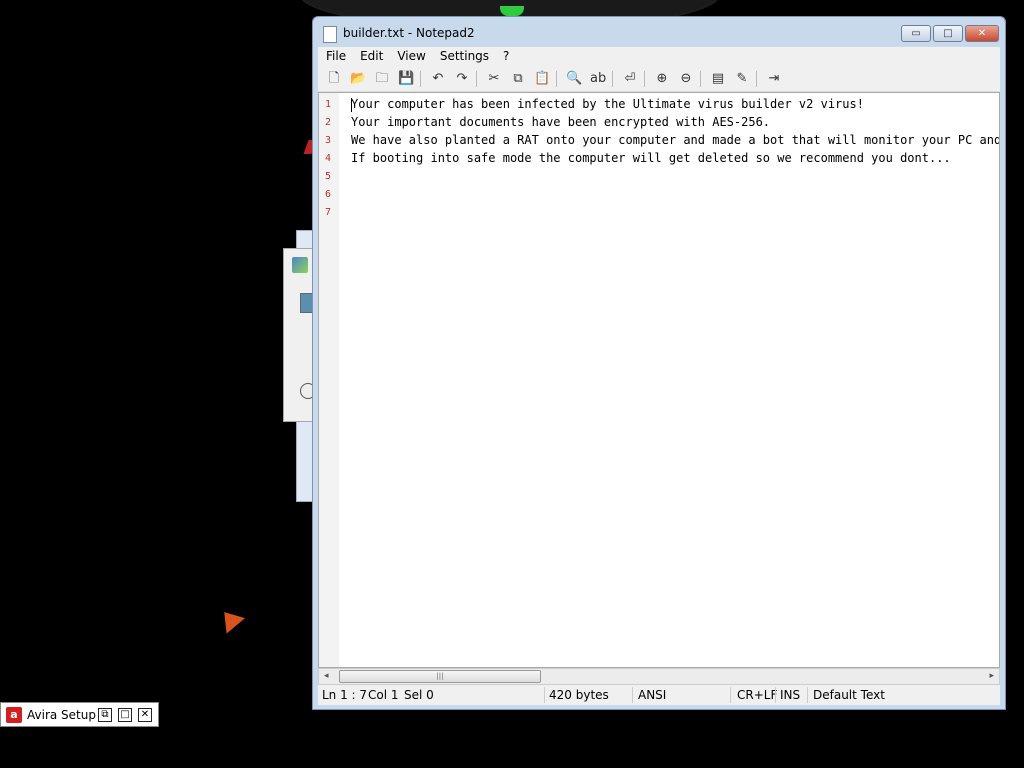  Describe the element at coordinates (652, 695) in the screenshot. I see `status-encoding: ANSI` at that location.